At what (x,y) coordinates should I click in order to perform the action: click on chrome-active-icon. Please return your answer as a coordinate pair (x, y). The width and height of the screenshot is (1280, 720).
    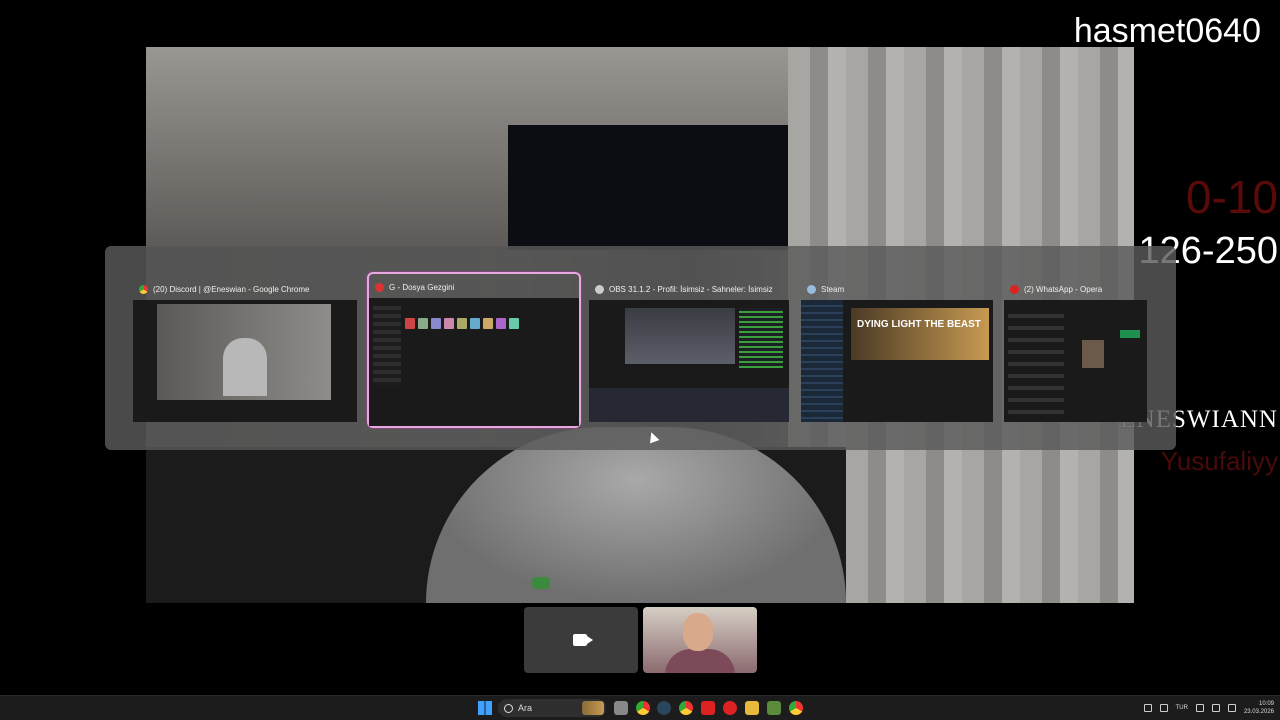
    Looking at the image, I should click on (796, 708).